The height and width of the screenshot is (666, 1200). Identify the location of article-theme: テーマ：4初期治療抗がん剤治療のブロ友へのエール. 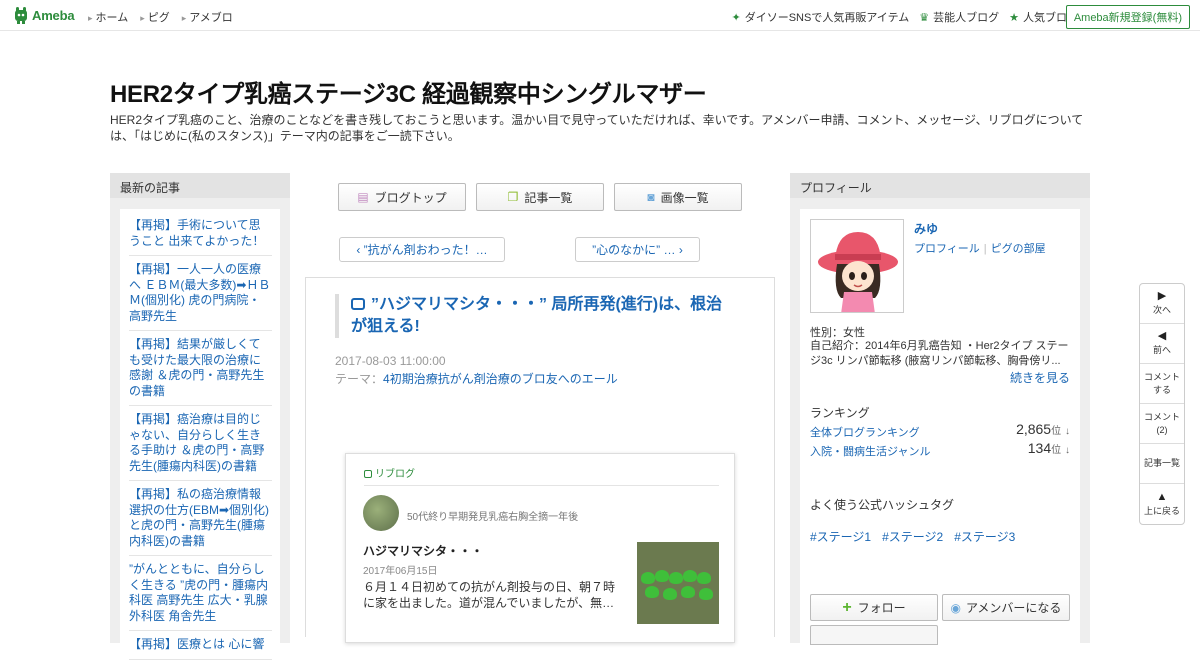
(476, 378).